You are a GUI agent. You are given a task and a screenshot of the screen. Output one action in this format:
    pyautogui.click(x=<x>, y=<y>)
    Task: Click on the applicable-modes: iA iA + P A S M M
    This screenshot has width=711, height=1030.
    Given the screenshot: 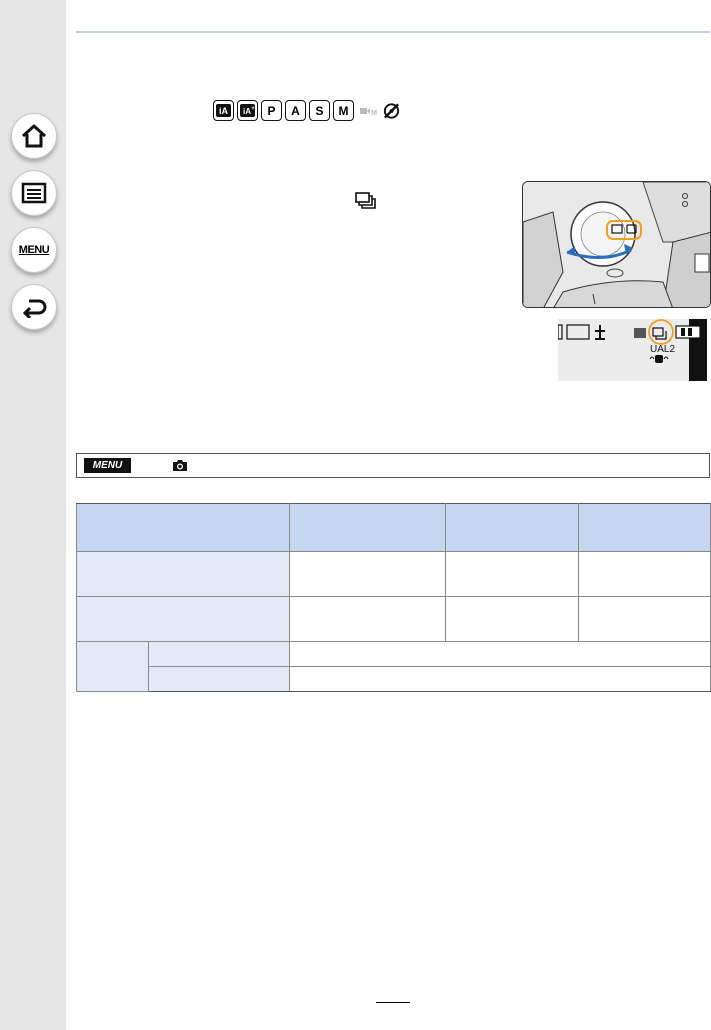 What is the action you would take?
    pyautogui.click(x=307, y=110)
    